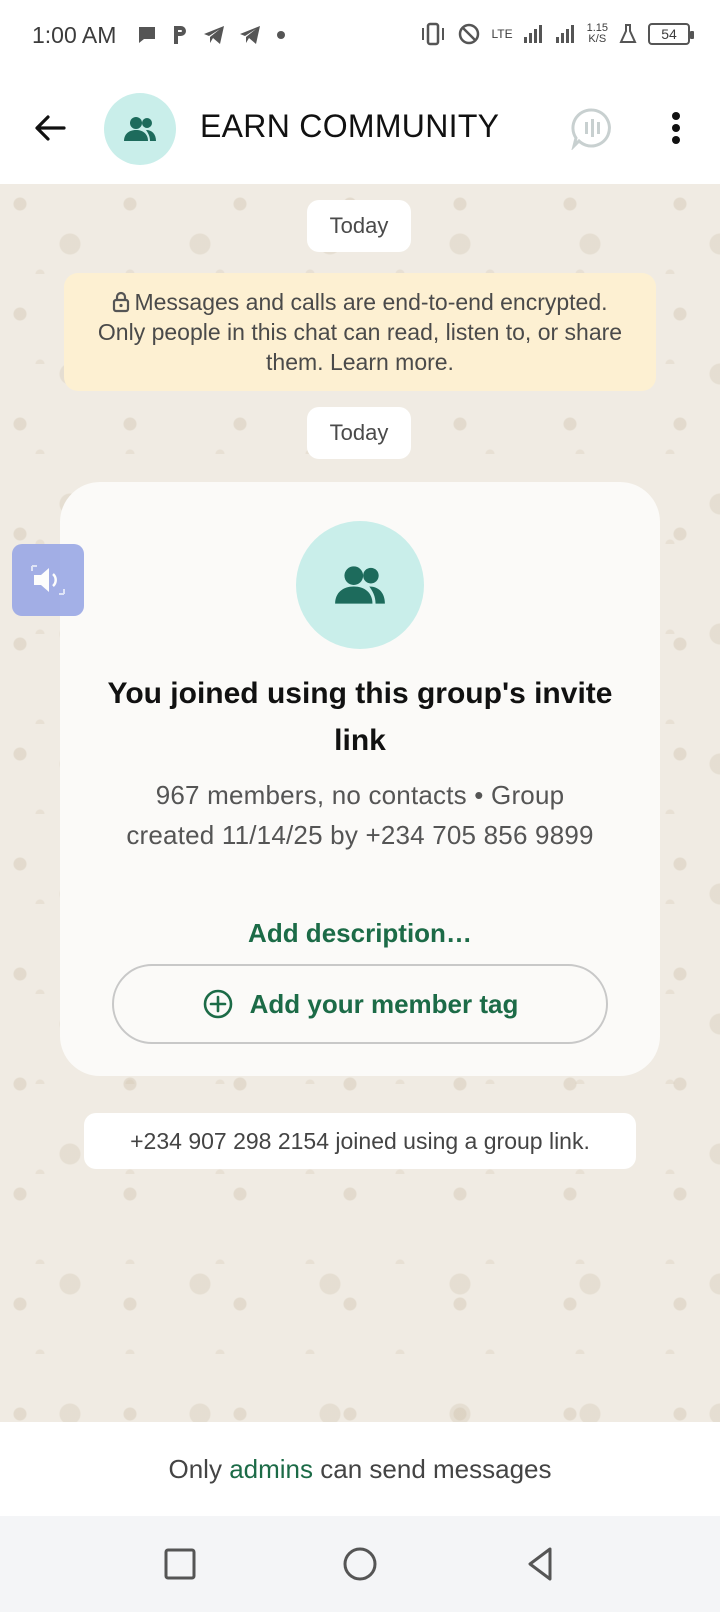 The image size is (720, 1612). I want to click on chat-bubble-icon, so click(147, 35).